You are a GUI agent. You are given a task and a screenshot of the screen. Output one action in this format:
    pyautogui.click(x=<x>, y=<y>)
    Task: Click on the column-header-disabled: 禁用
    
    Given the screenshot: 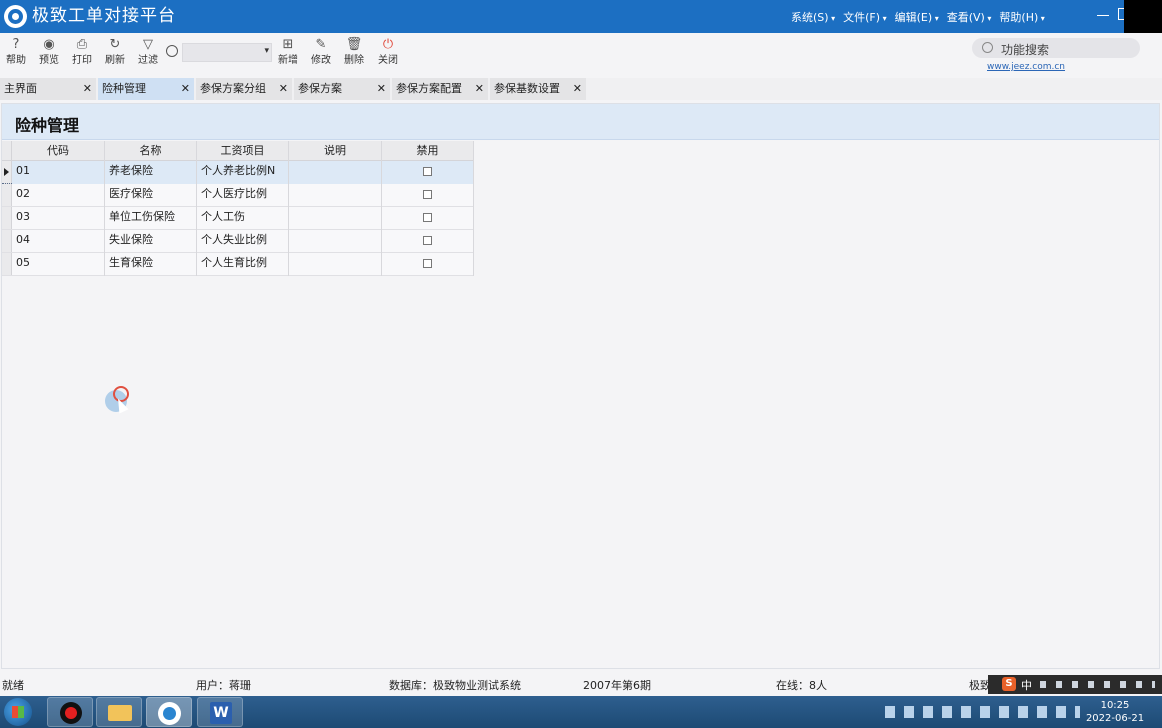 What is the action you would take?
    pyautogui.click(x=428, y=151)
    